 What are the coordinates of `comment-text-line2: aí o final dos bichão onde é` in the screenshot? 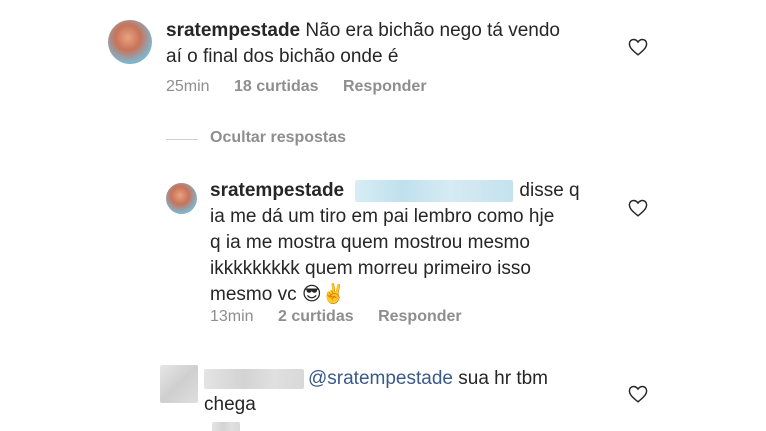 It's located at (282, 56).